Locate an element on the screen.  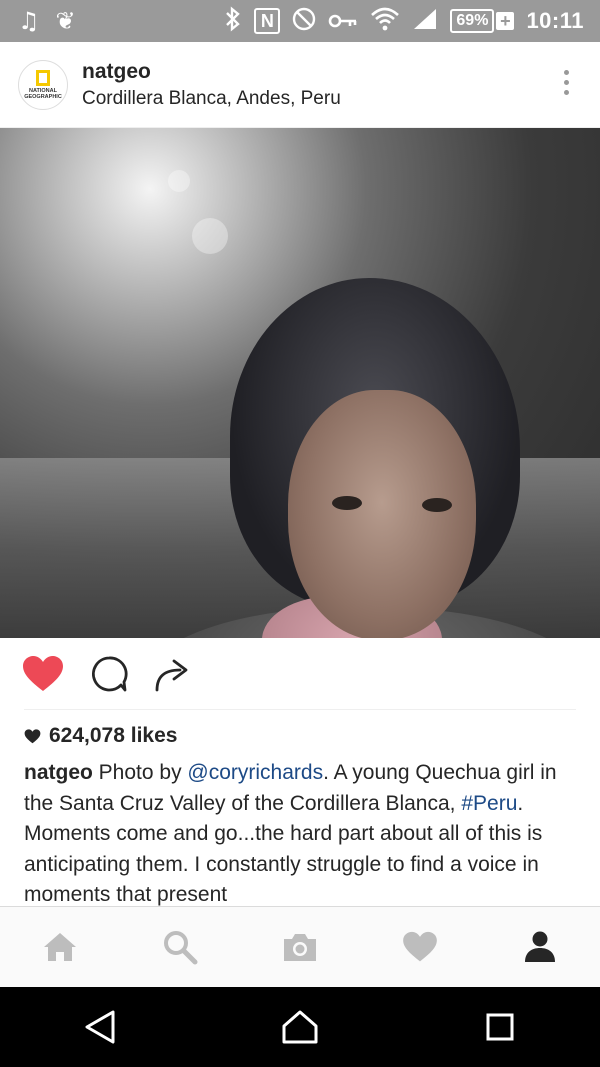
caption-text-1: Photo by is located at coordinates (140, 772).